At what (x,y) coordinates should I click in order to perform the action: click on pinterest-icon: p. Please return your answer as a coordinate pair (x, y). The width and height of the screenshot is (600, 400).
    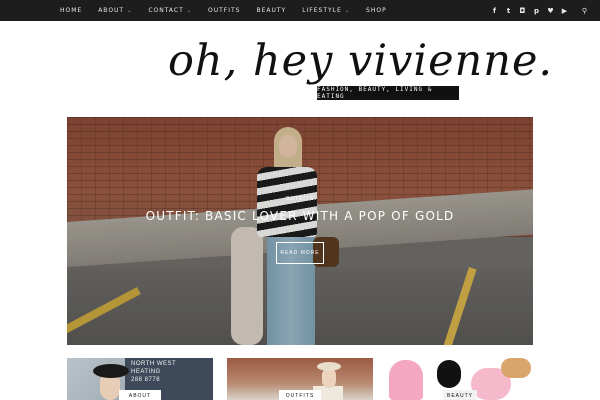
    Looking at the image, I should click on (536, 11).